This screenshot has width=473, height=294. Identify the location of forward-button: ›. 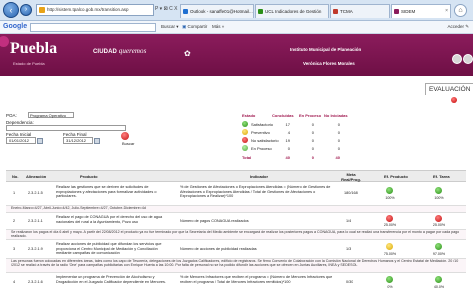
(26, 10).